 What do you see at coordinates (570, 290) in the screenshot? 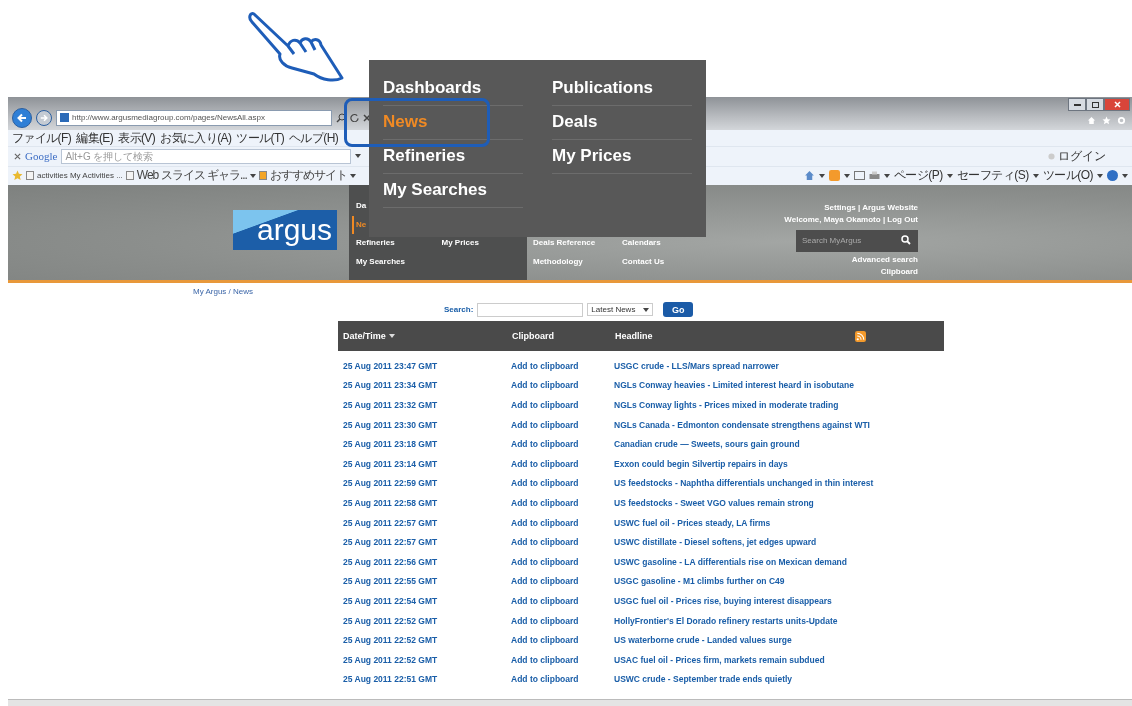
I see `breadcrumb: My Argus / News` at bounding box center [570, 290].